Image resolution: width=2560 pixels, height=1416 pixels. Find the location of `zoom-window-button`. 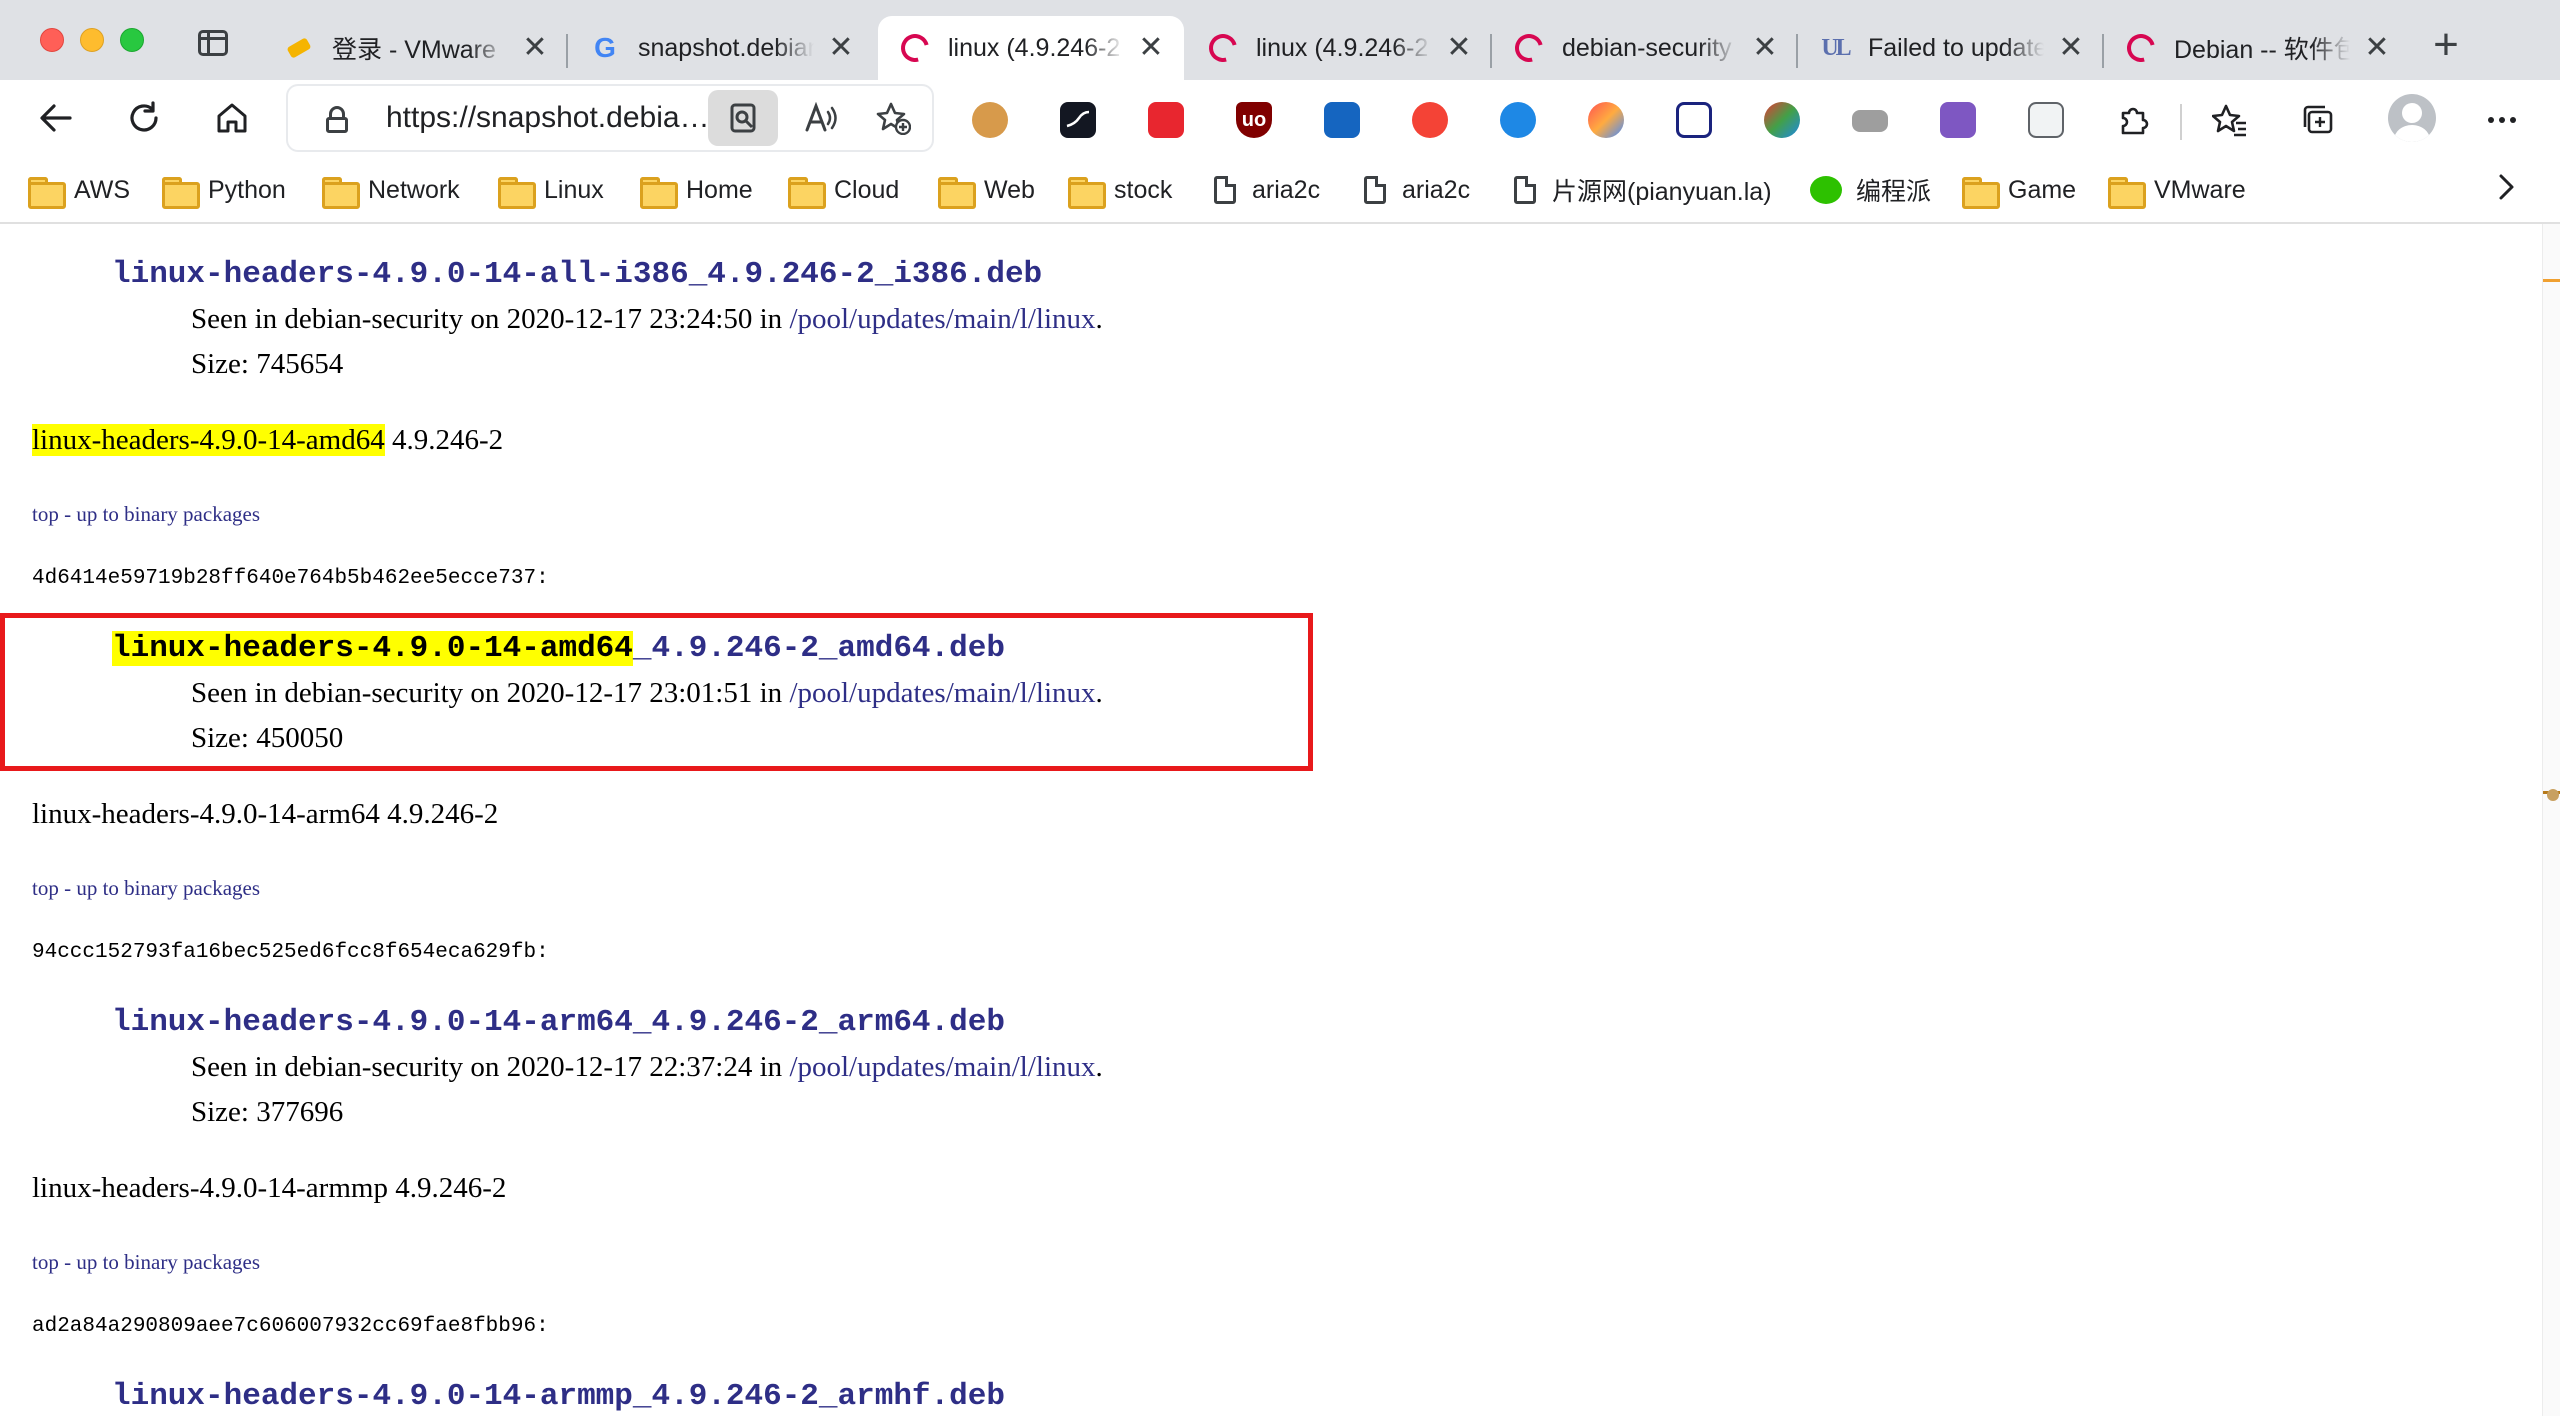

zoom-window-button is located at coordinates (132, 40).